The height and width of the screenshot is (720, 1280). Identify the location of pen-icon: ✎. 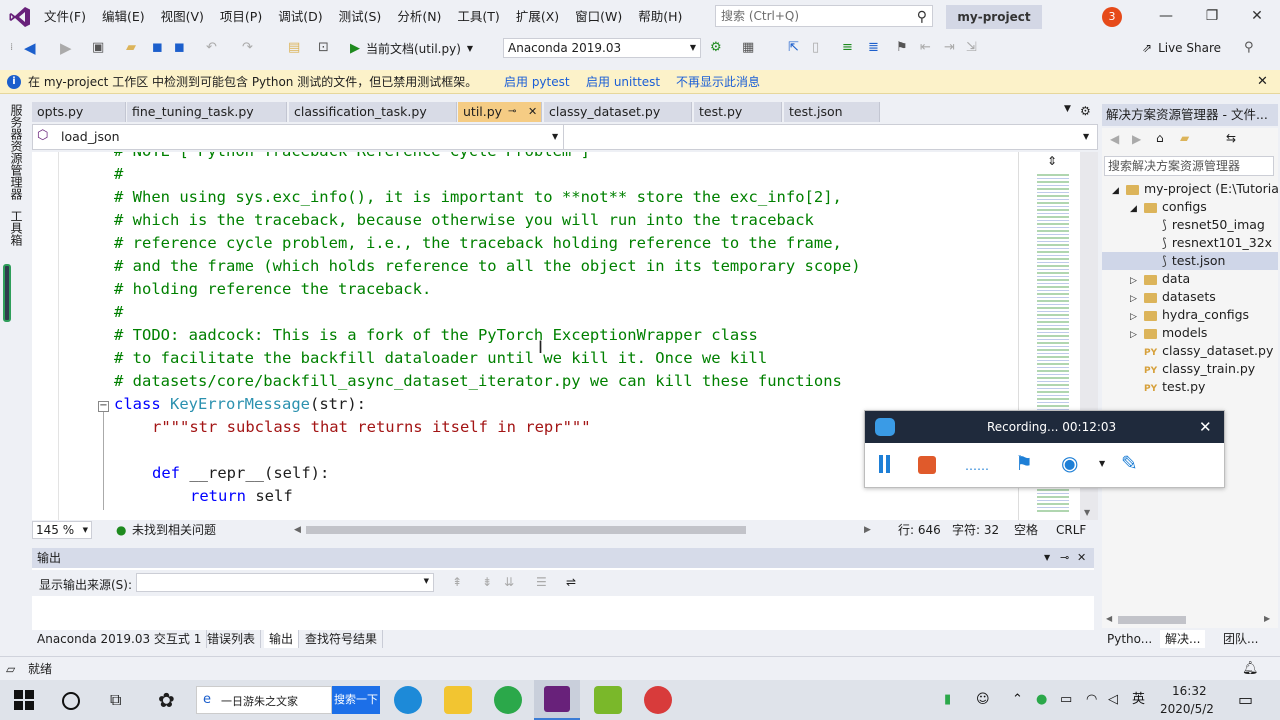
(1129, 463).